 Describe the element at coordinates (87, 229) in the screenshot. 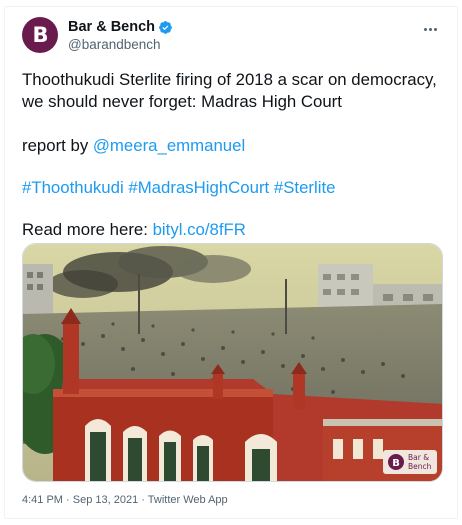

I see `read-more-prefix: Read more here:` at that location.